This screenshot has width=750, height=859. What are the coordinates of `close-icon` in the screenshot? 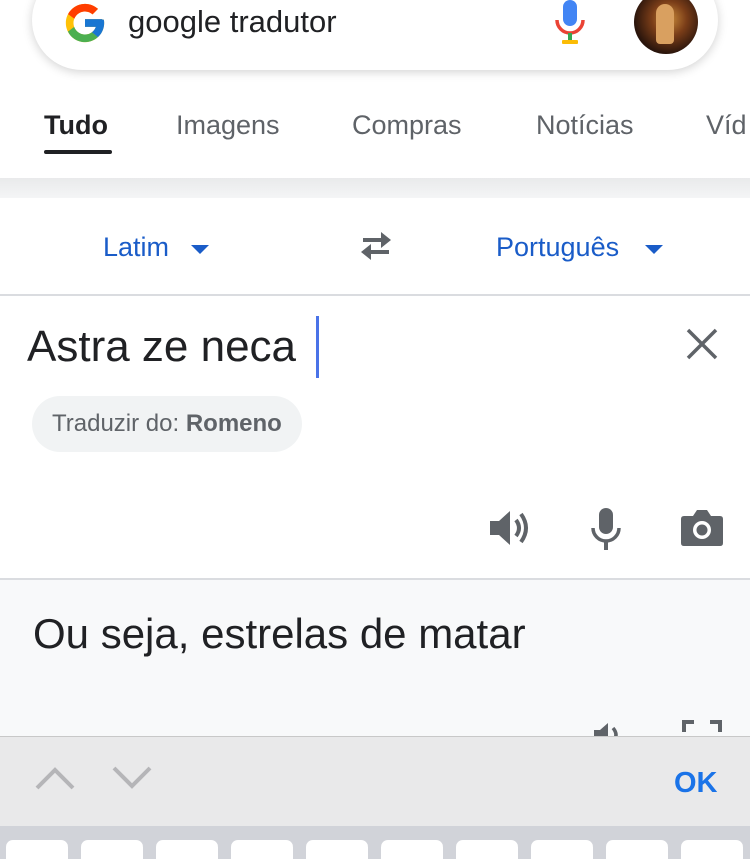 It's located at (702, 344).